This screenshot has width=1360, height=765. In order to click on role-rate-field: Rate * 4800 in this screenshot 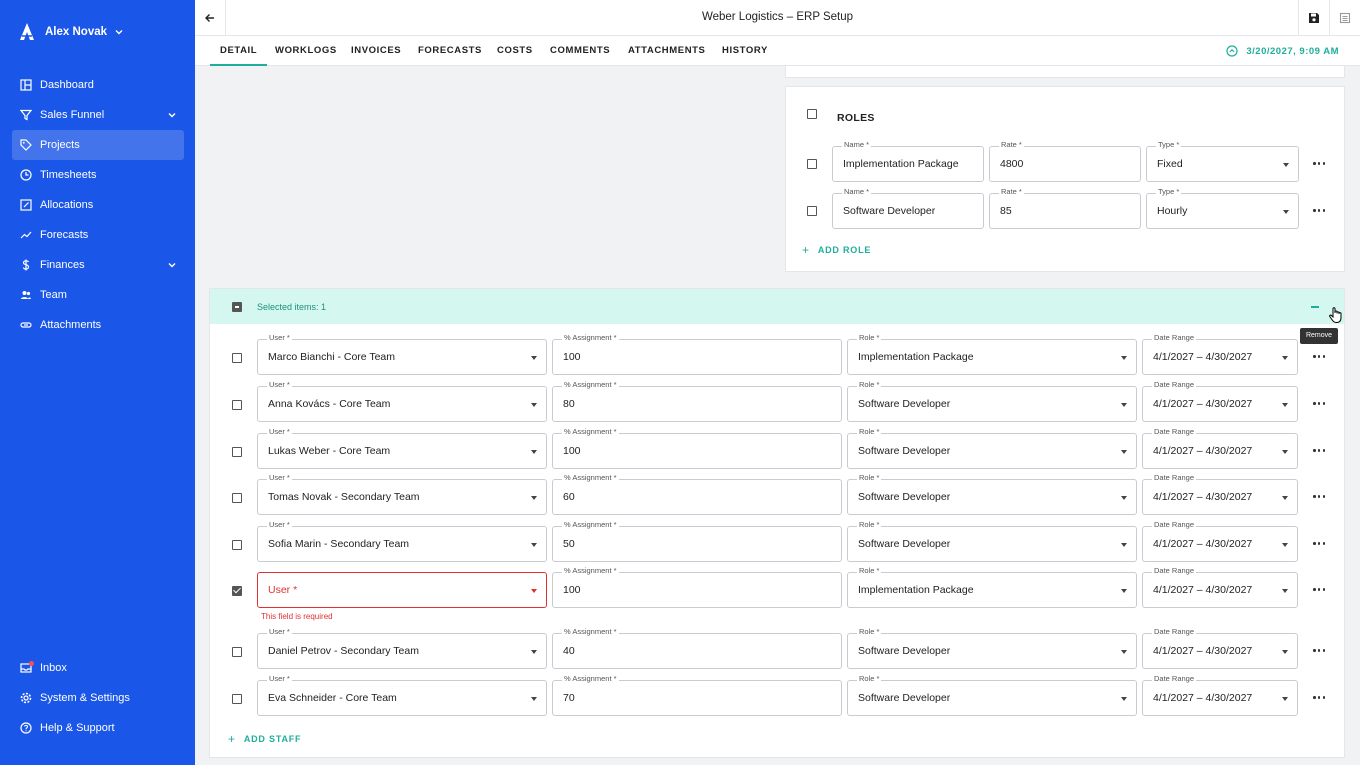, I will do `click(1065, 161)`.